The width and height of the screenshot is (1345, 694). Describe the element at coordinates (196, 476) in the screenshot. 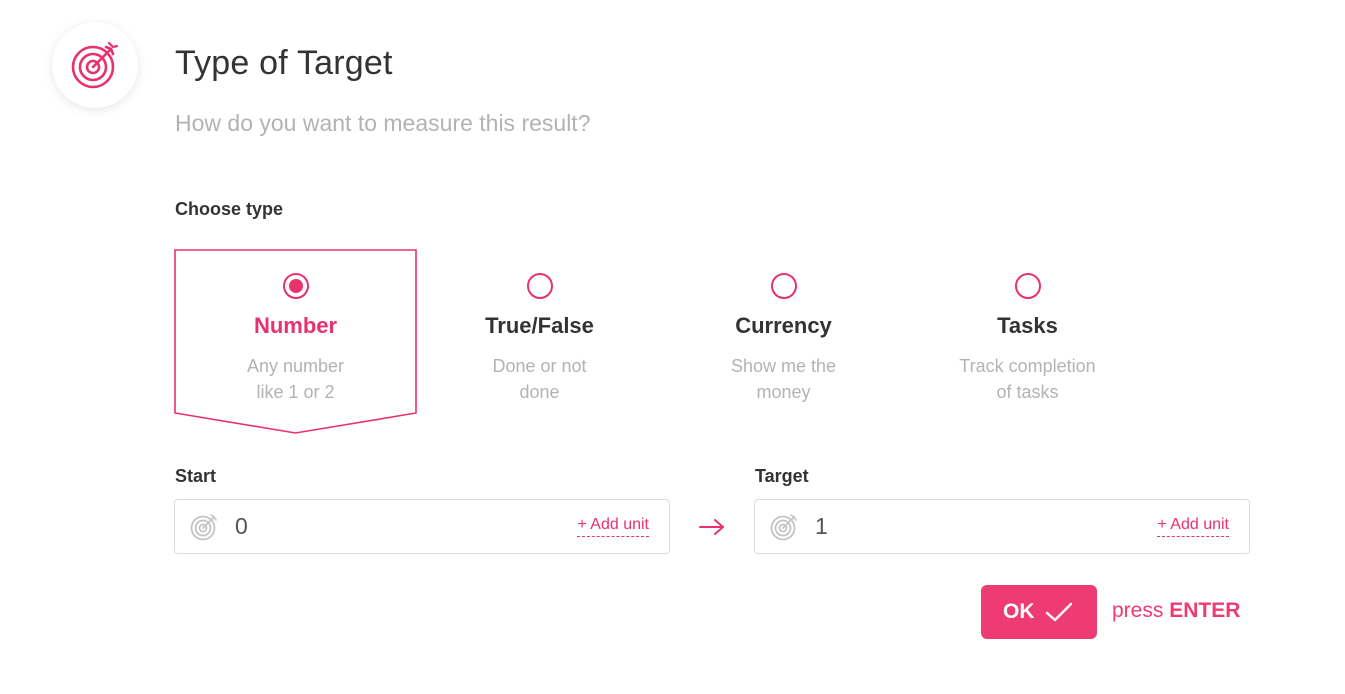

I see `start-label: Start` at that location.